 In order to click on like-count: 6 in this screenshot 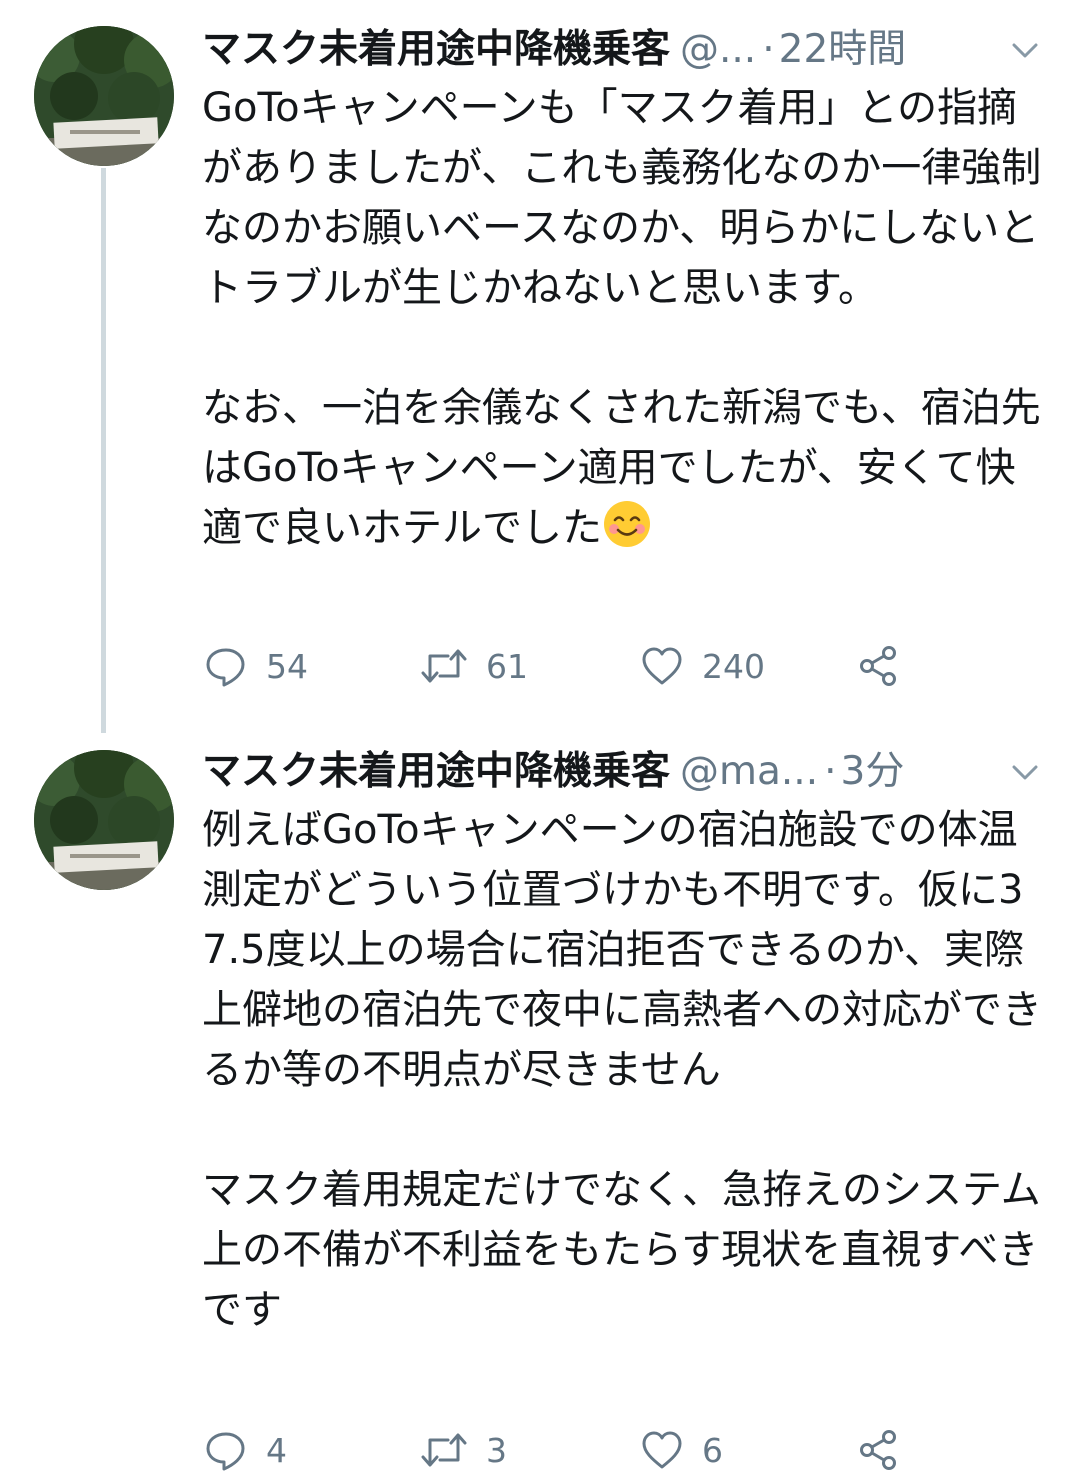, I will do `click(712, 1450)`.